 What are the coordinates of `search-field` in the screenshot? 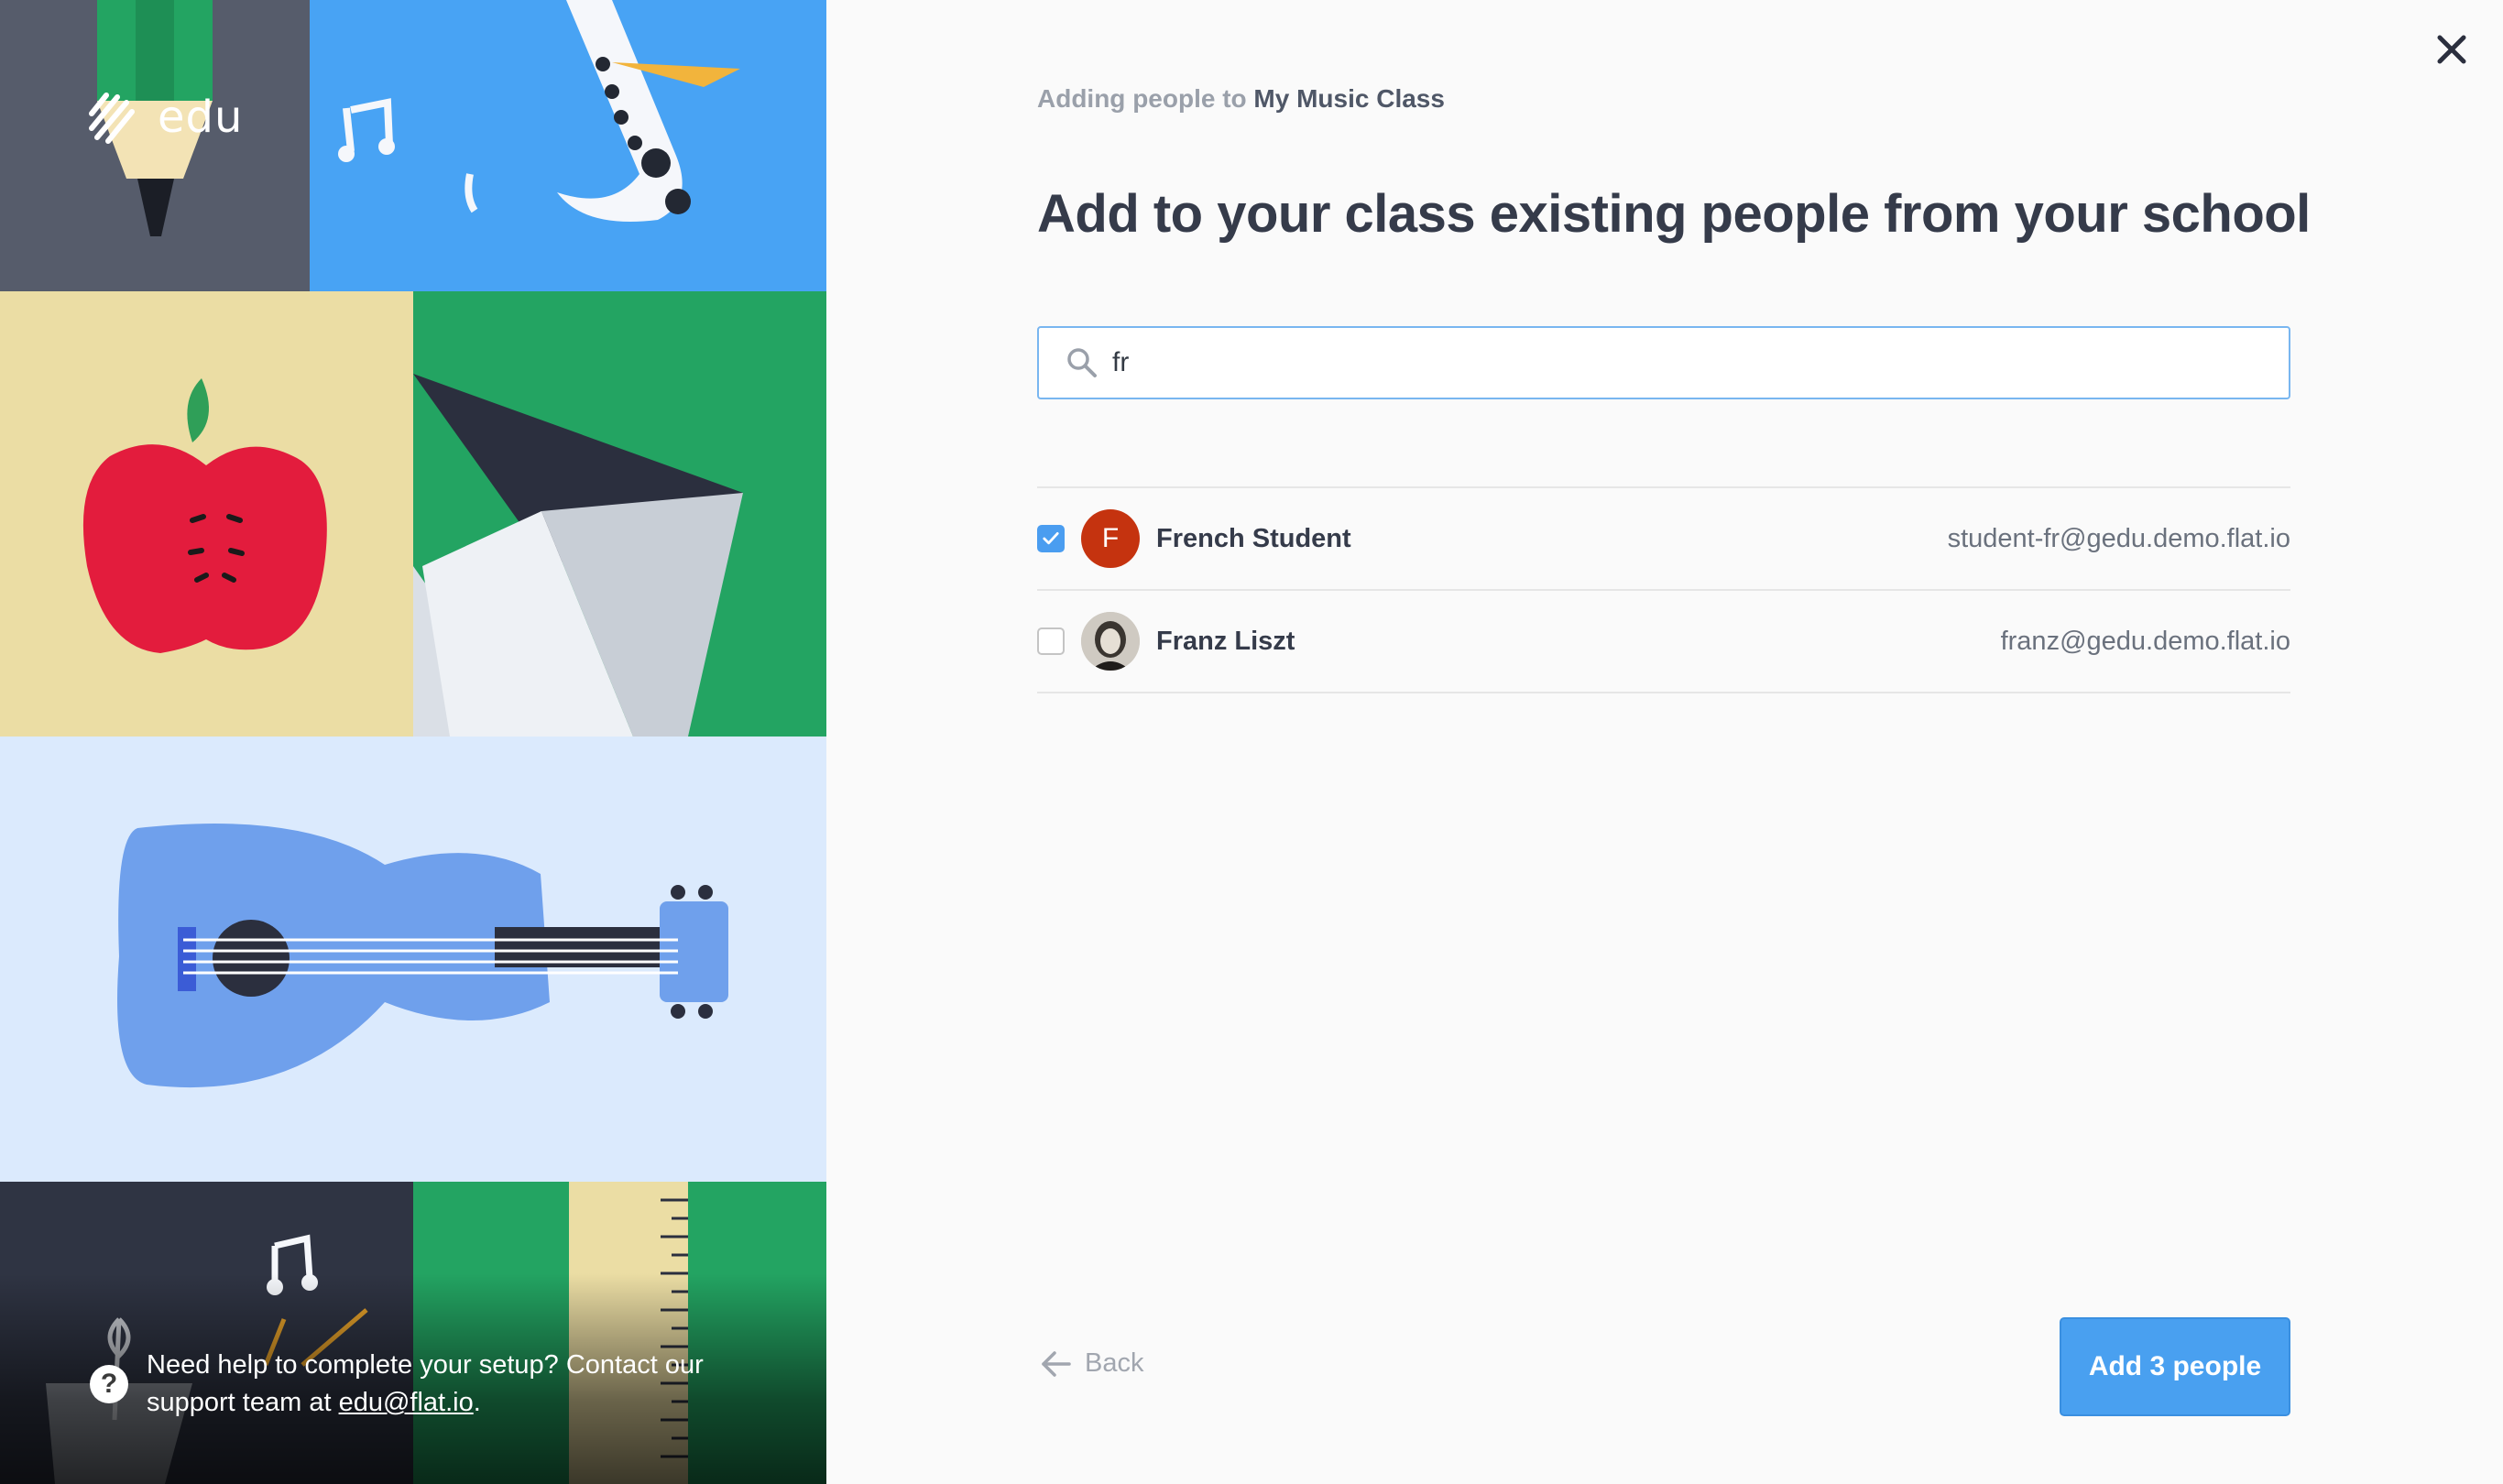 It's located at (1663, 362).